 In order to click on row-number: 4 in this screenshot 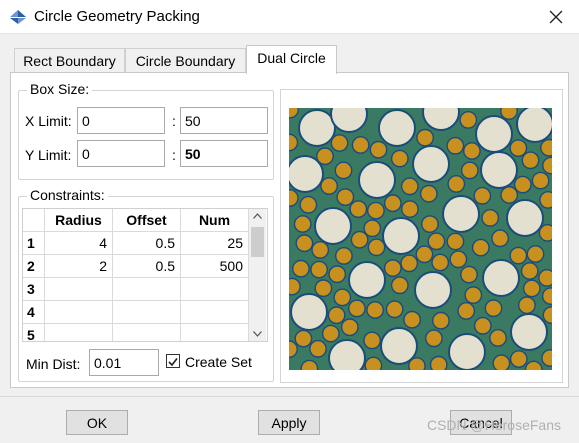, I will do `click(34, 312)`.